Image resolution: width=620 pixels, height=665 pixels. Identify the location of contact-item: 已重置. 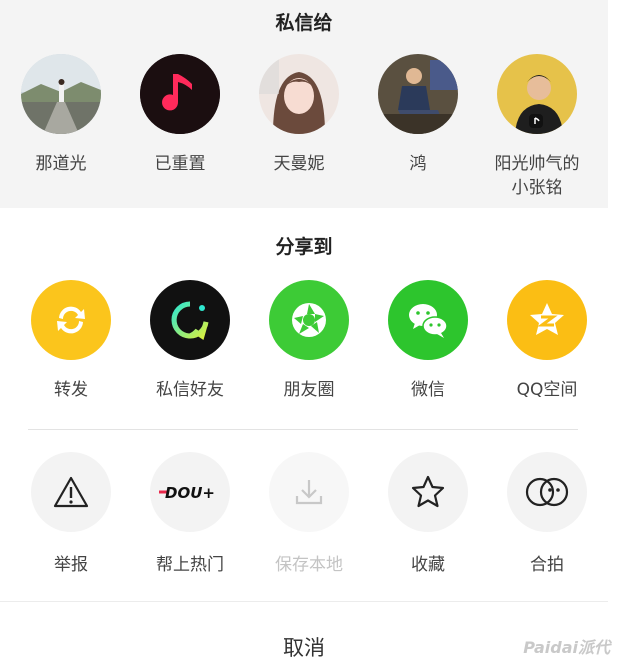
(180, 115).